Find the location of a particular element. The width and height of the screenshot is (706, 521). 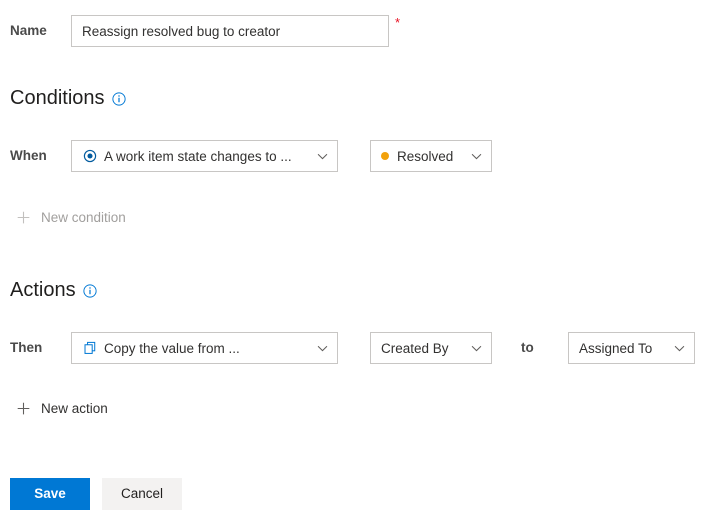

footer-button-group: Save Cancel is located at coordinates (96, 494).